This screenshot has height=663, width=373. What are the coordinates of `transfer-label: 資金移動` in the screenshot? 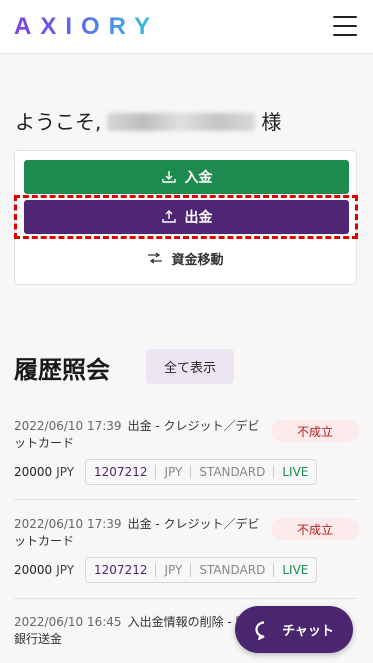 It's located at (197, 260).